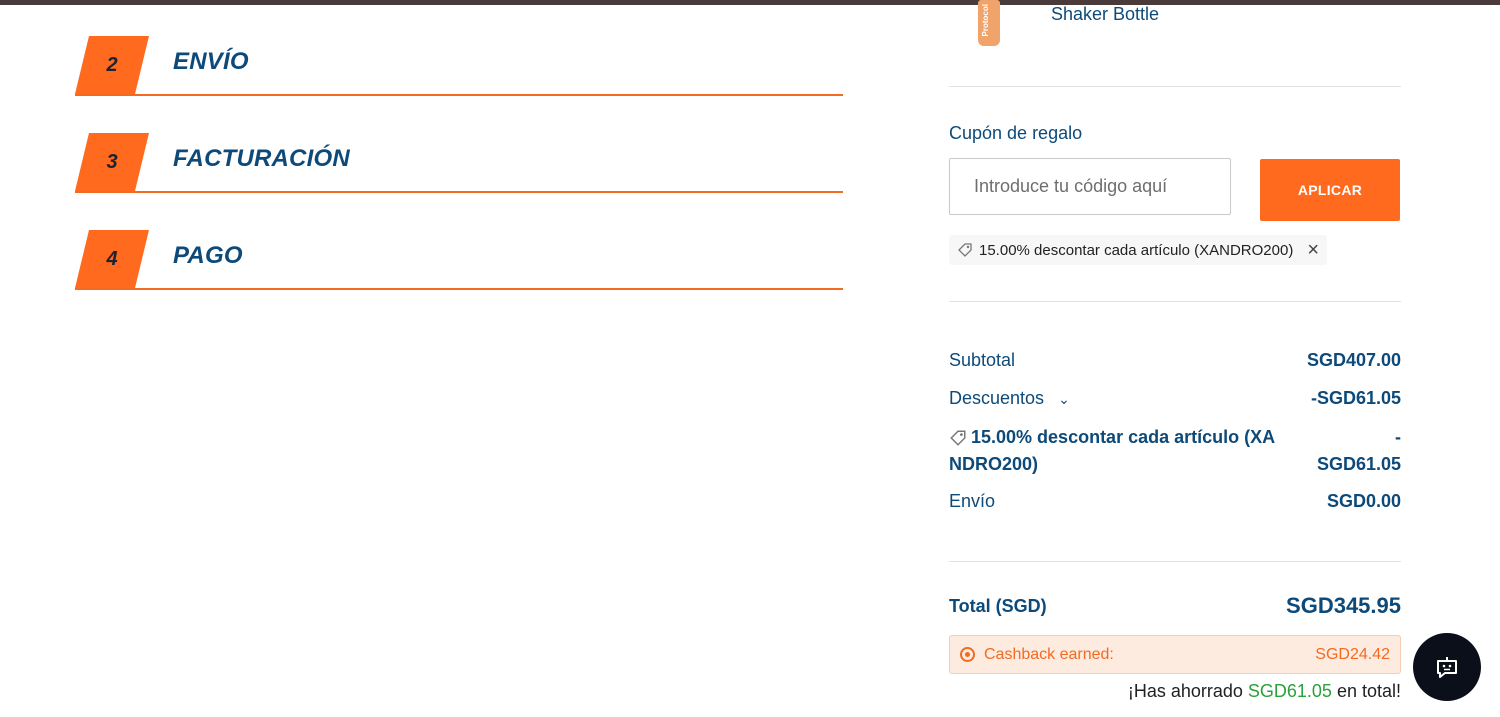 Image resolution: width=1500 pixels, height=717 pixels. Describe the element at coordinates (1187, 691) in the screenshot. I see `savings-prefix: ¡Has ahorrado` at that location.